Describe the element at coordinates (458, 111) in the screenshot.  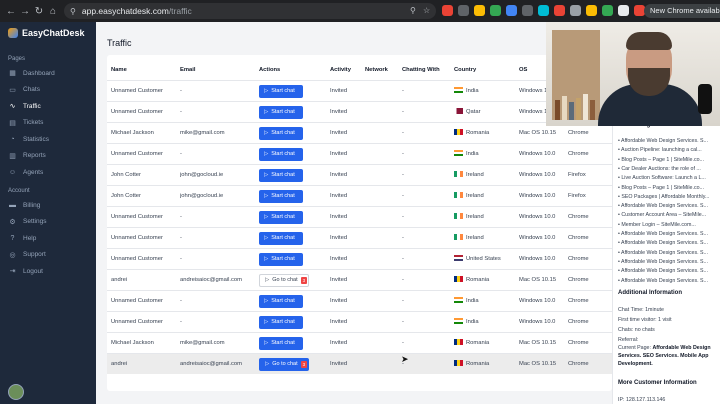
I see `flag-qatar-icon` at that location.